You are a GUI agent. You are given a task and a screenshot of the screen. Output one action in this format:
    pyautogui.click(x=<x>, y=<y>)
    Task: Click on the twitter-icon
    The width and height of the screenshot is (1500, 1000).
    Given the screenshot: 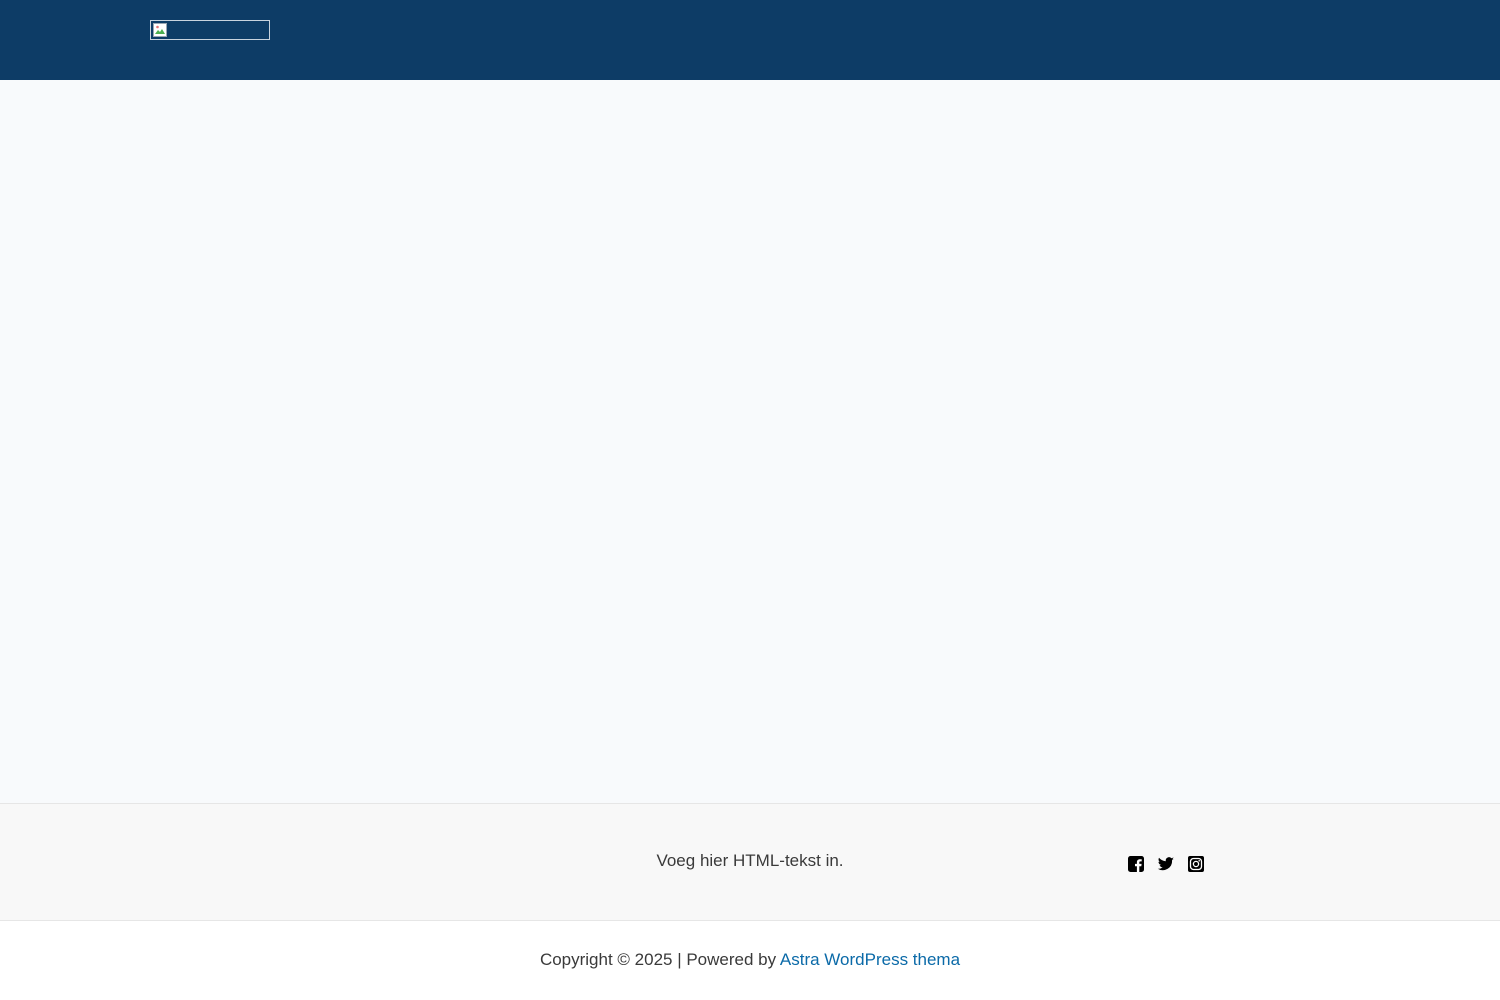 What is the action you would take?
    pyautogui.click(x=1165, y=864)
    